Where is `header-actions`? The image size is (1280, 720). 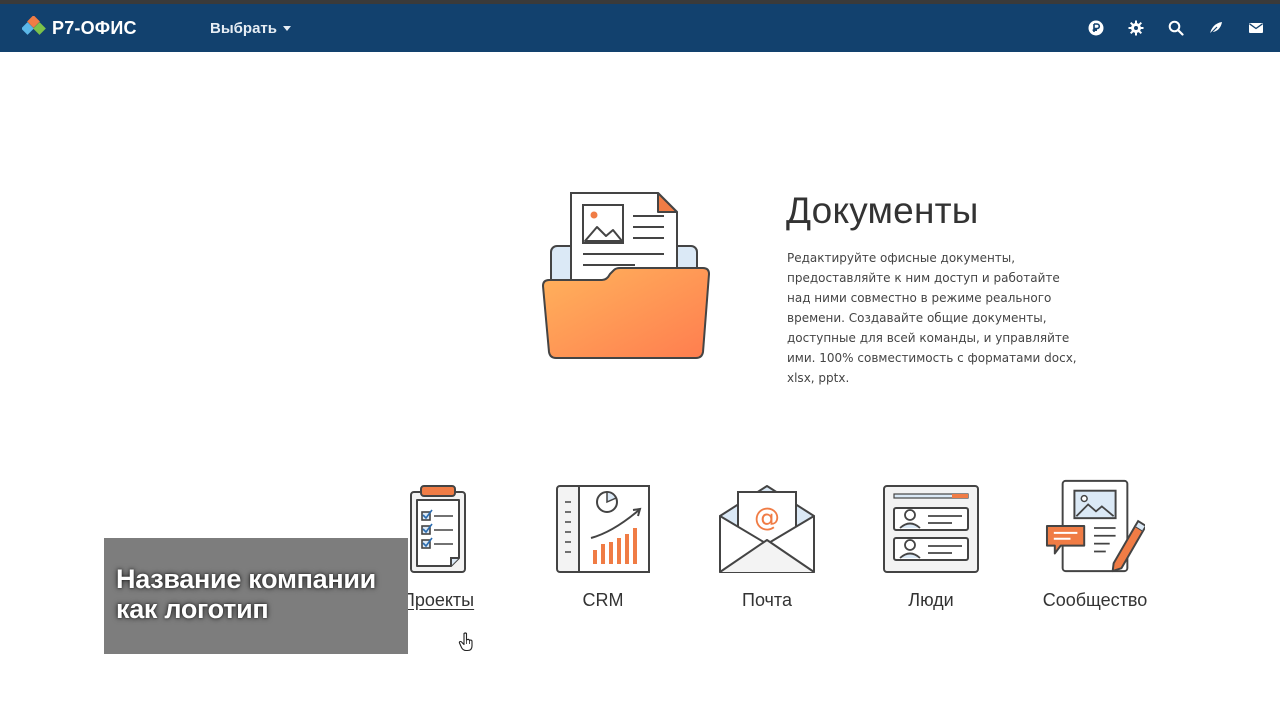
header-actions is located at coordinates (1168, 28).